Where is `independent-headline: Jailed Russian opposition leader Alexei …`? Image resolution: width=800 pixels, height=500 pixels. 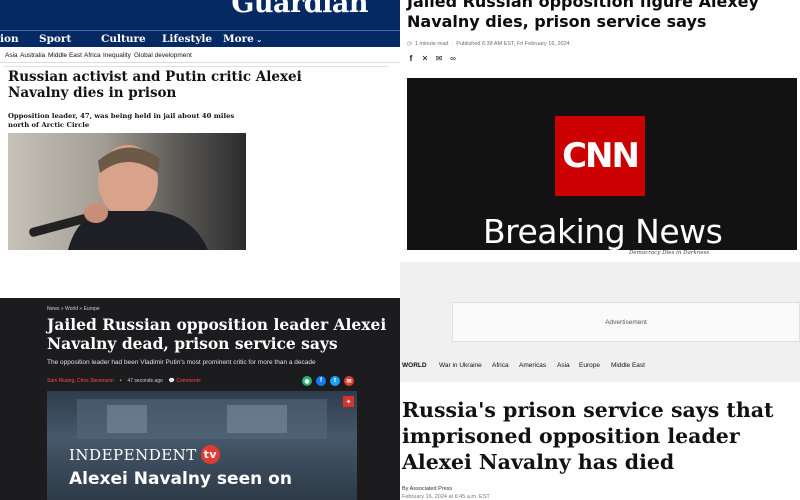 independent-headline: Jailed Russian opposition leader Alexei … is located at coordinates (217, 334).